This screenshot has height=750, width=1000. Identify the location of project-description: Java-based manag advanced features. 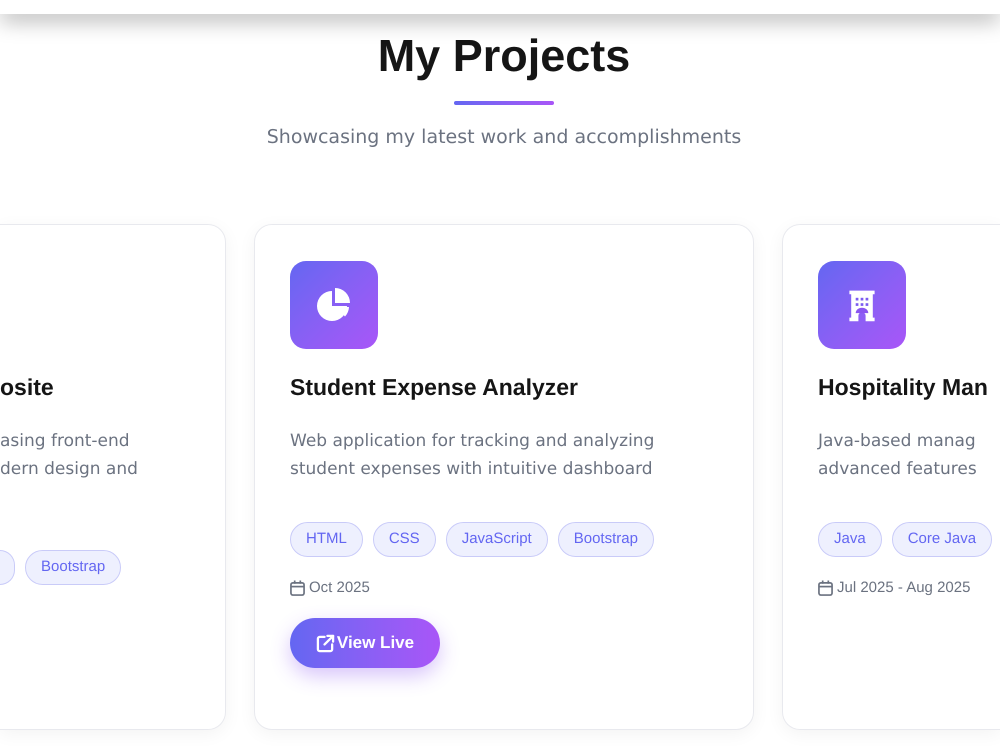
(898, 455).